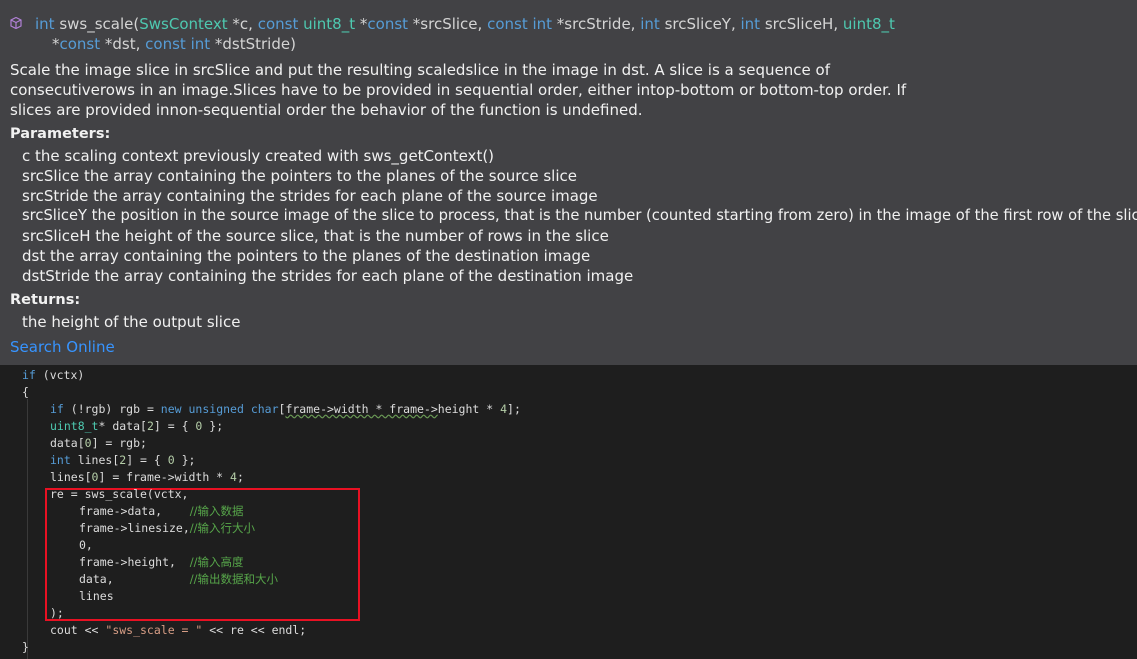 The image size is (1137, 659). Describe the element at coordinates (98, 443) in the screenshot. I see `code-line: data[0] = rgb;` at that location.